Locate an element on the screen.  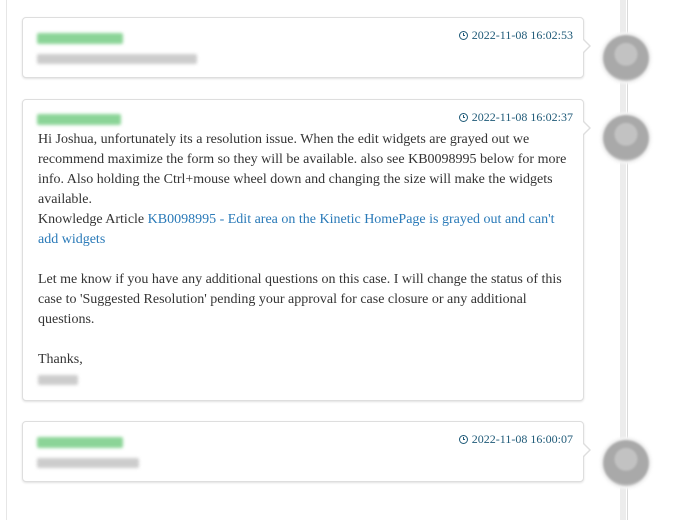
timestamp-text: 2022-11-08 16:02:53 is located at coordinates (522, 35).